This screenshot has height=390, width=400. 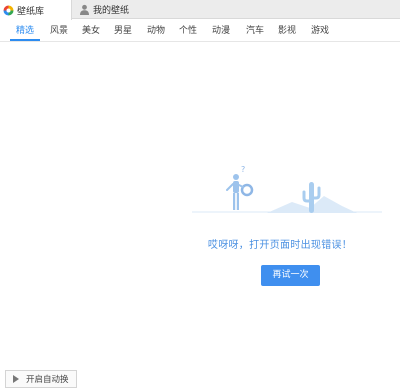 I want to click on tab-bar: 壁纸库 我的壁纸, so click(x=200, y=10).